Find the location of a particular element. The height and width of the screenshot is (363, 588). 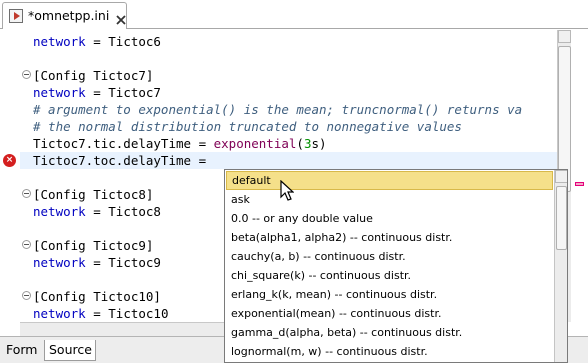

code-line: [Config Tictoc7] is located at coordinates (93, 75).